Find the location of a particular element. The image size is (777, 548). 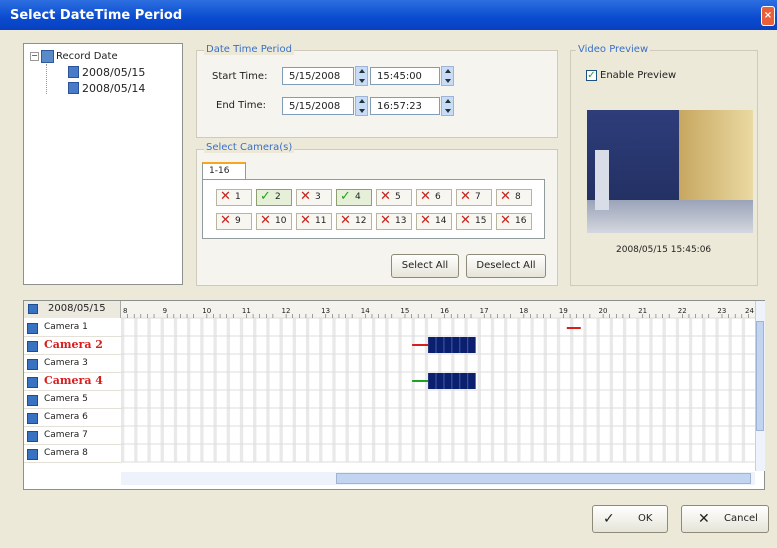

hour-tick-label: 22 is located at coordinates (682, 311).